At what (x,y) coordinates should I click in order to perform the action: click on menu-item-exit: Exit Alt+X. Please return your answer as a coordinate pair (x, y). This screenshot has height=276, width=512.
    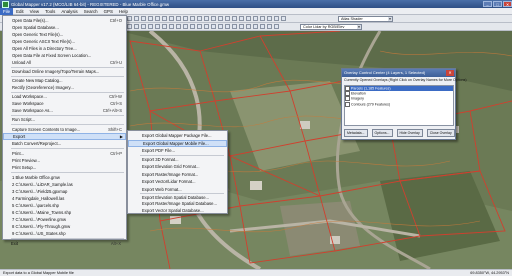
    Looking at the image, I should click on (63, 243).